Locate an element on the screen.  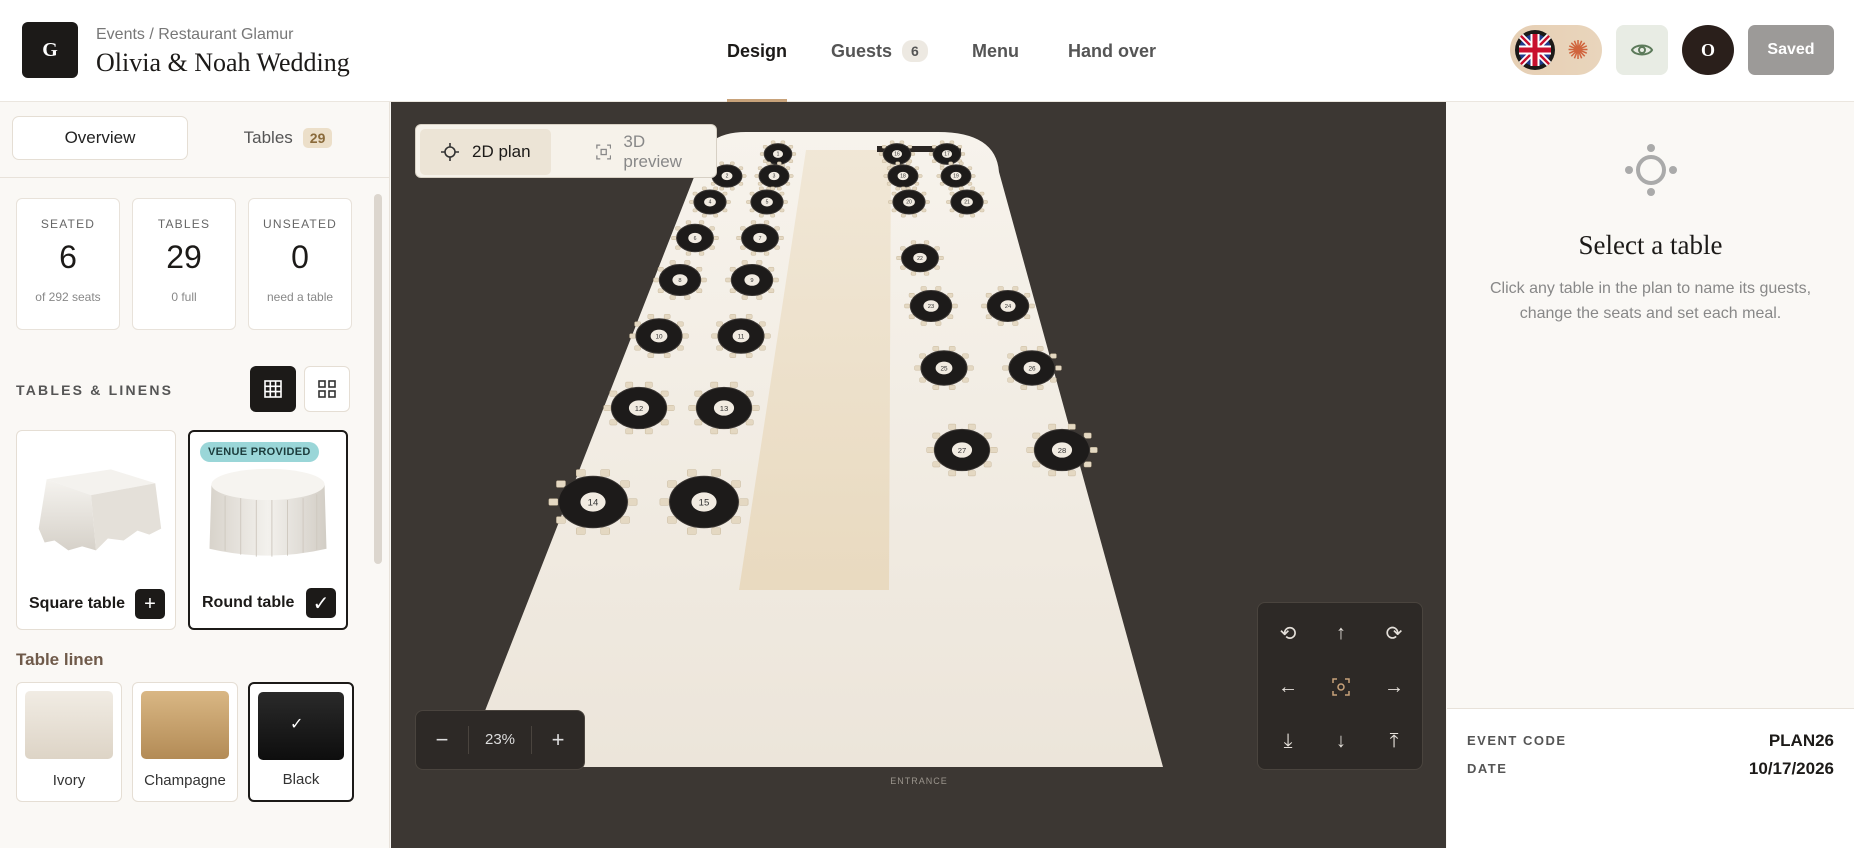
recenter-button is located at coordinates (1341, 687).